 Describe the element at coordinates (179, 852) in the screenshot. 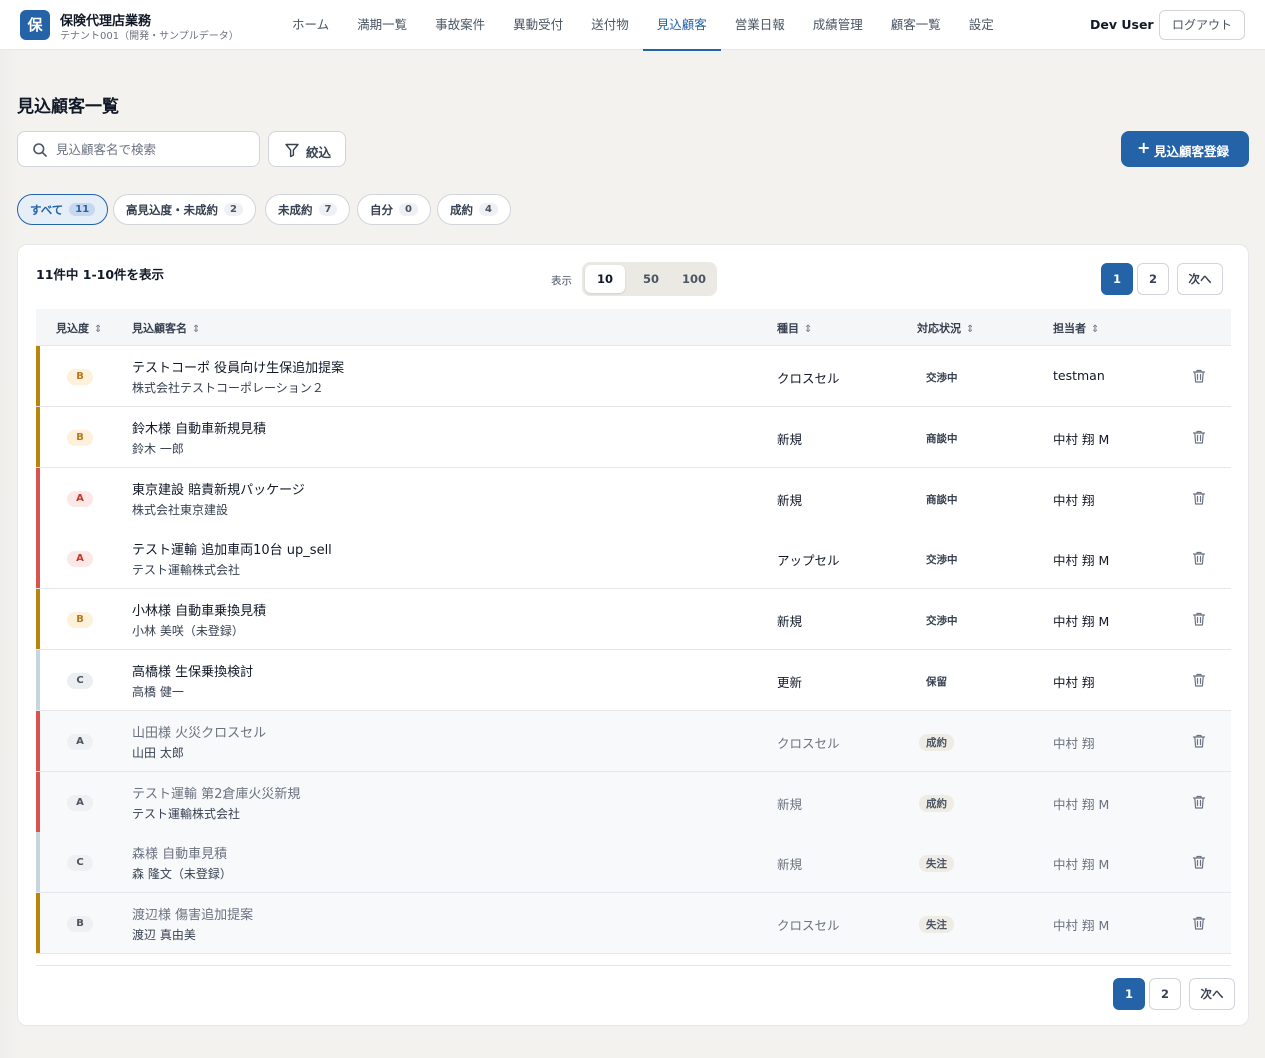

I see `prospect-name: 森様 自動車見積` at that location.